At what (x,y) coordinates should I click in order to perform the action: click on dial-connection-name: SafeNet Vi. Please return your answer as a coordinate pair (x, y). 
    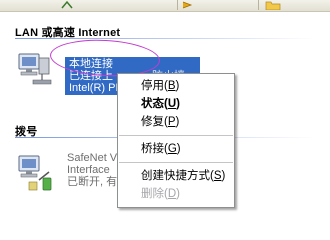
    Looking at the image, I should click on (93, 158).